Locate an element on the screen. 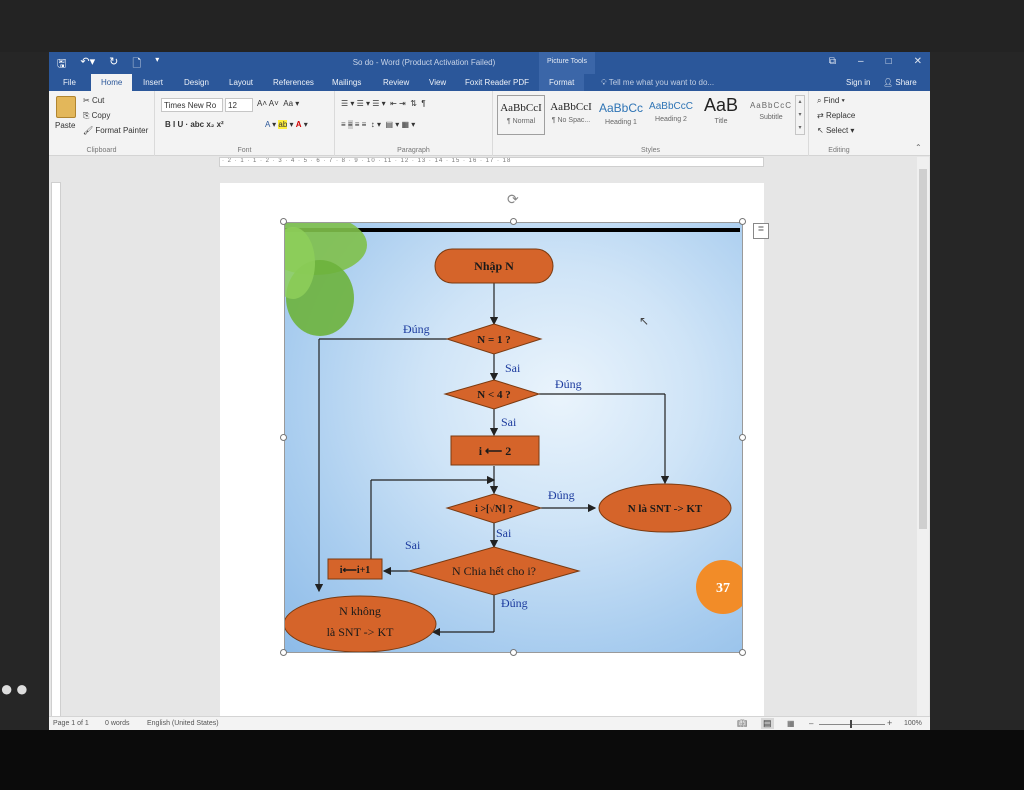 Image resolution: width=1024 pixels, height=790 pixels. font-color-buttons: A ▾ ab ▾ A ▾ is located at coordinates (286, 124).